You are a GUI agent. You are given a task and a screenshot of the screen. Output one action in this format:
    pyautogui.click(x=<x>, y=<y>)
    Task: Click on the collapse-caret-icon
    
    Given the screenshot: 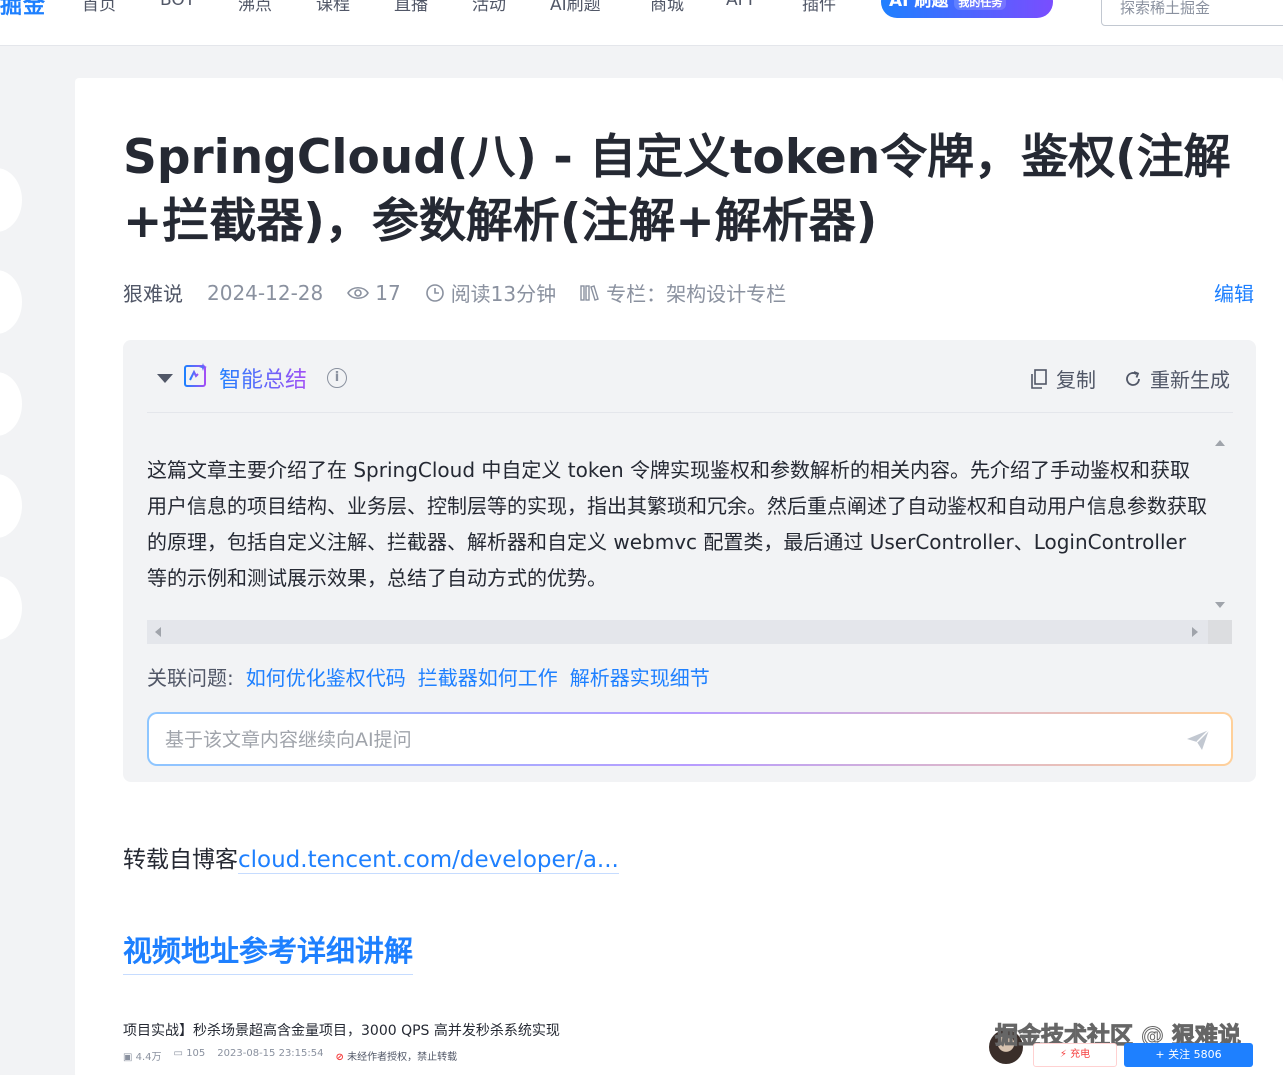 What is the action you would take?
    pyautogui.click(x=165, y=378)
    